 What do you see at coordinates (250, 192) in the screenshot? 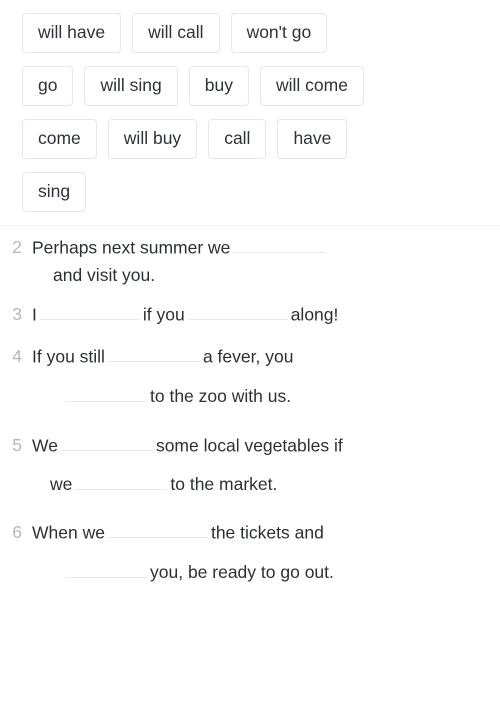
I see `word-bank-row: sing` at bounding box center [250, 192].